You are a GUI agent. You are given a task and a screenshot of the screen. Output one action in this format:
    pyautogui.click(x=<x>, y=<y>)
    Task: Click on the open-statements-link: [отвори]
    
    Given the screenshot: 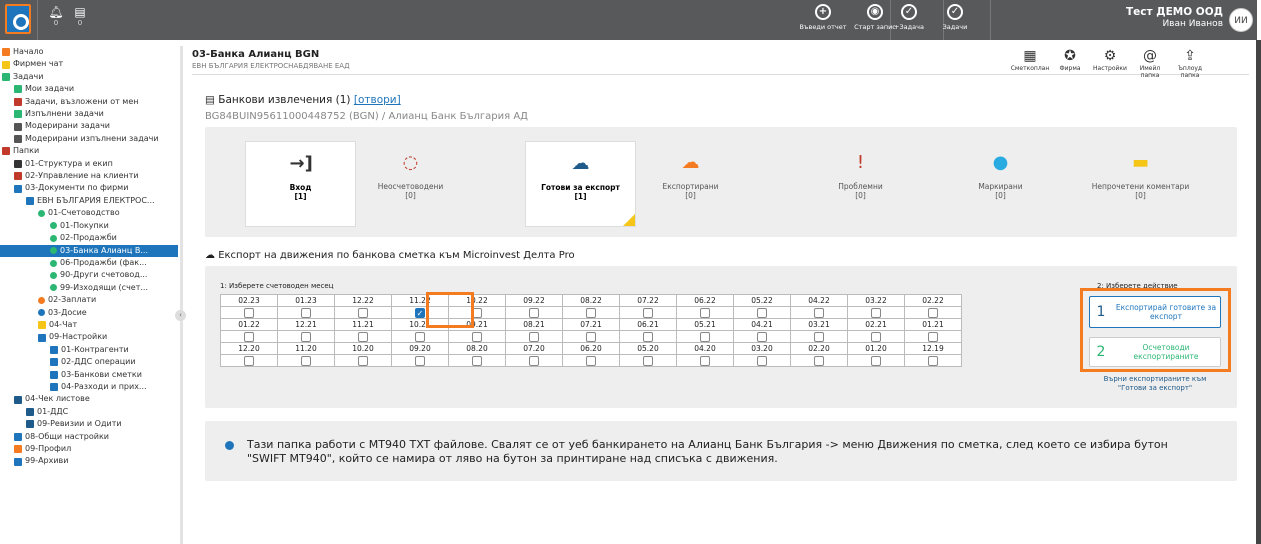 What is the action you would take?
    pyautogui.click(x=377, y=100)
    